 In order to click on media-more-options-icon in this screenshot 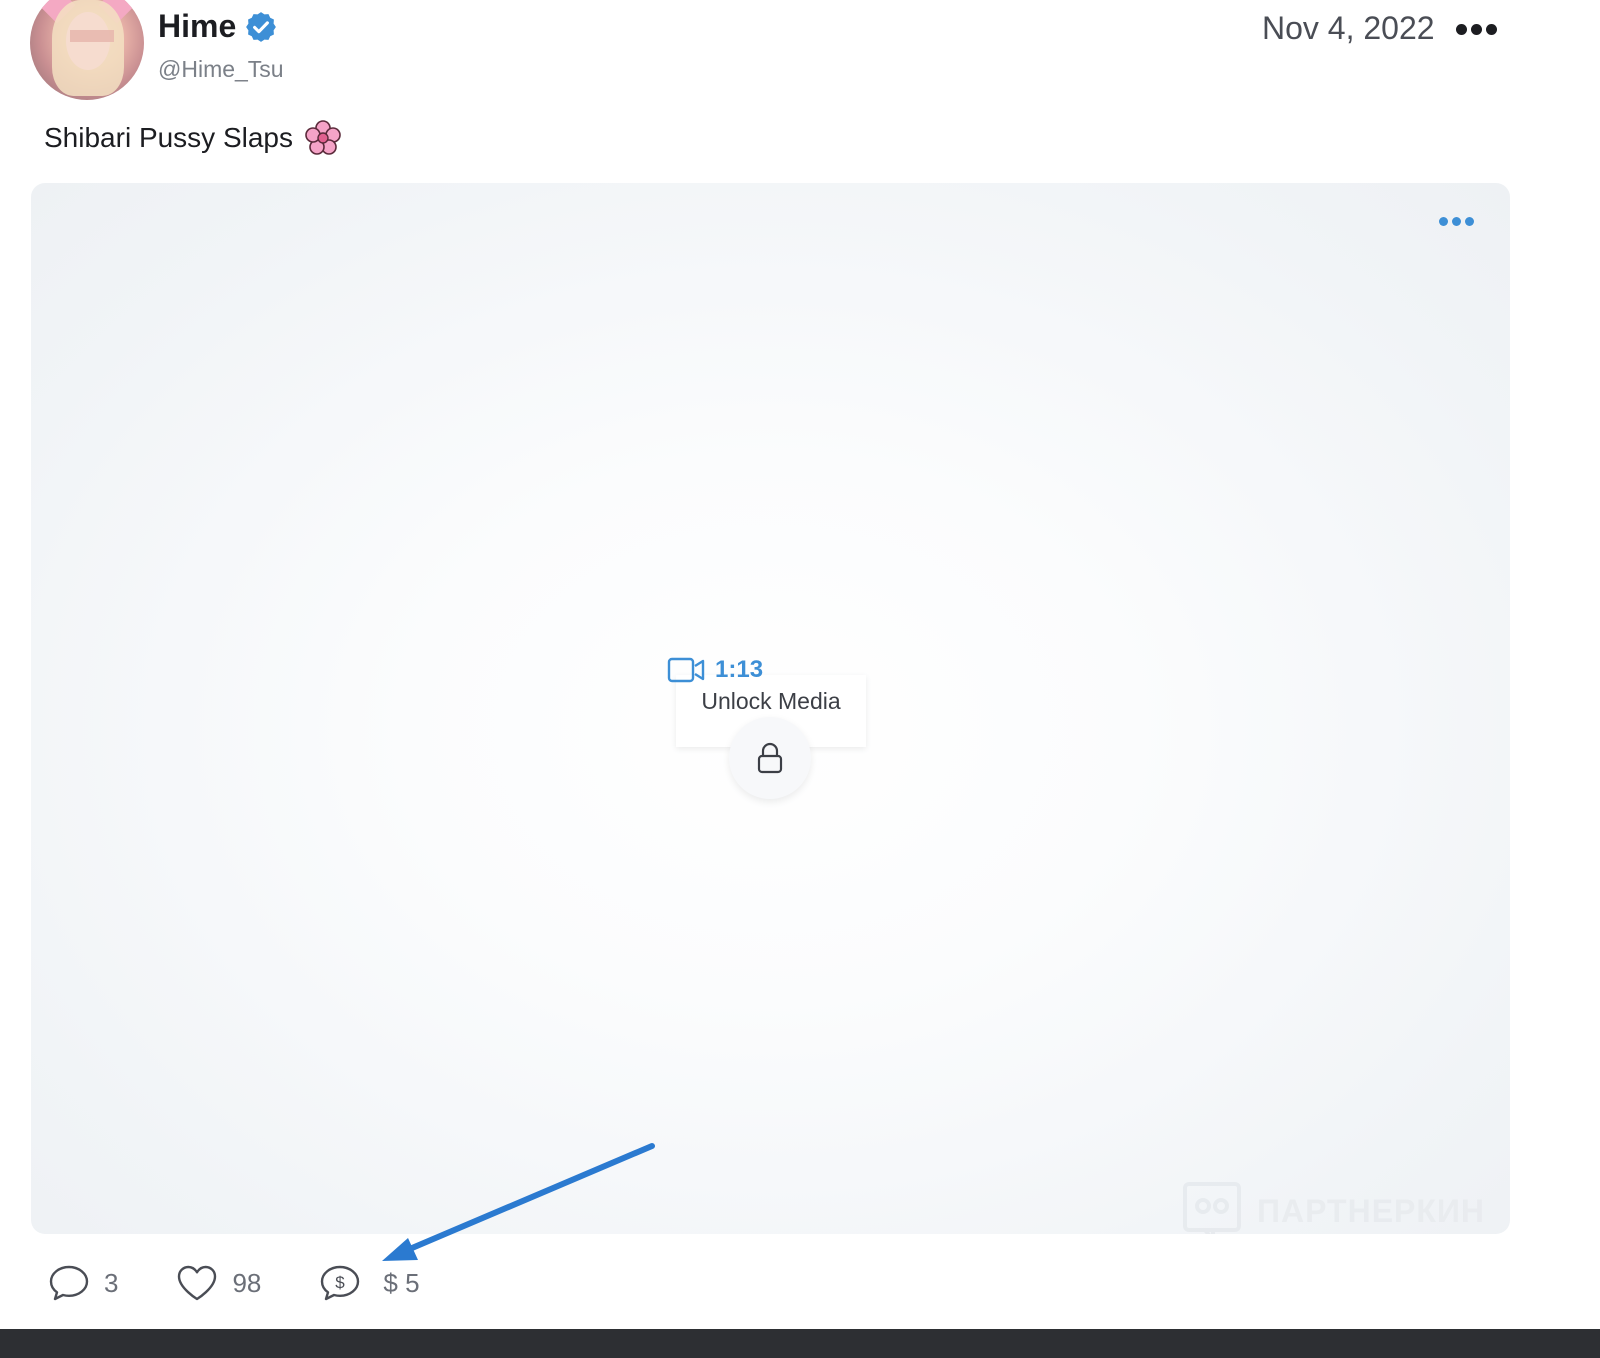, I will do `click(1456, 221)`.